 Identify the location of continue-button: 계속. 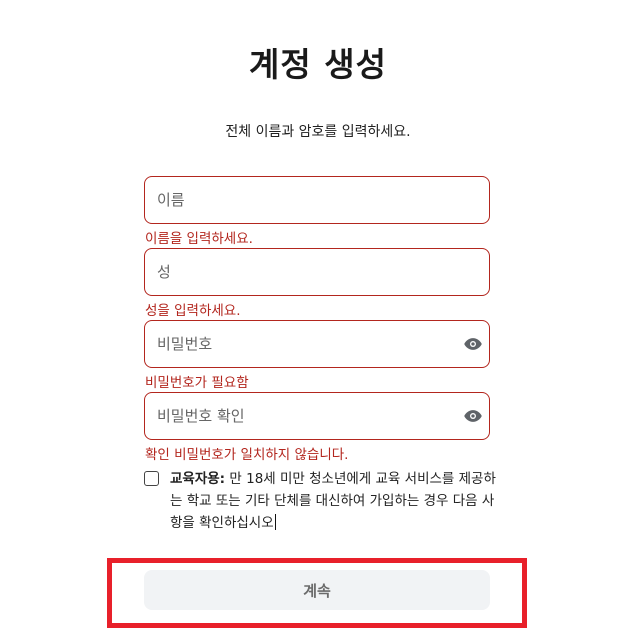
(317, 590).